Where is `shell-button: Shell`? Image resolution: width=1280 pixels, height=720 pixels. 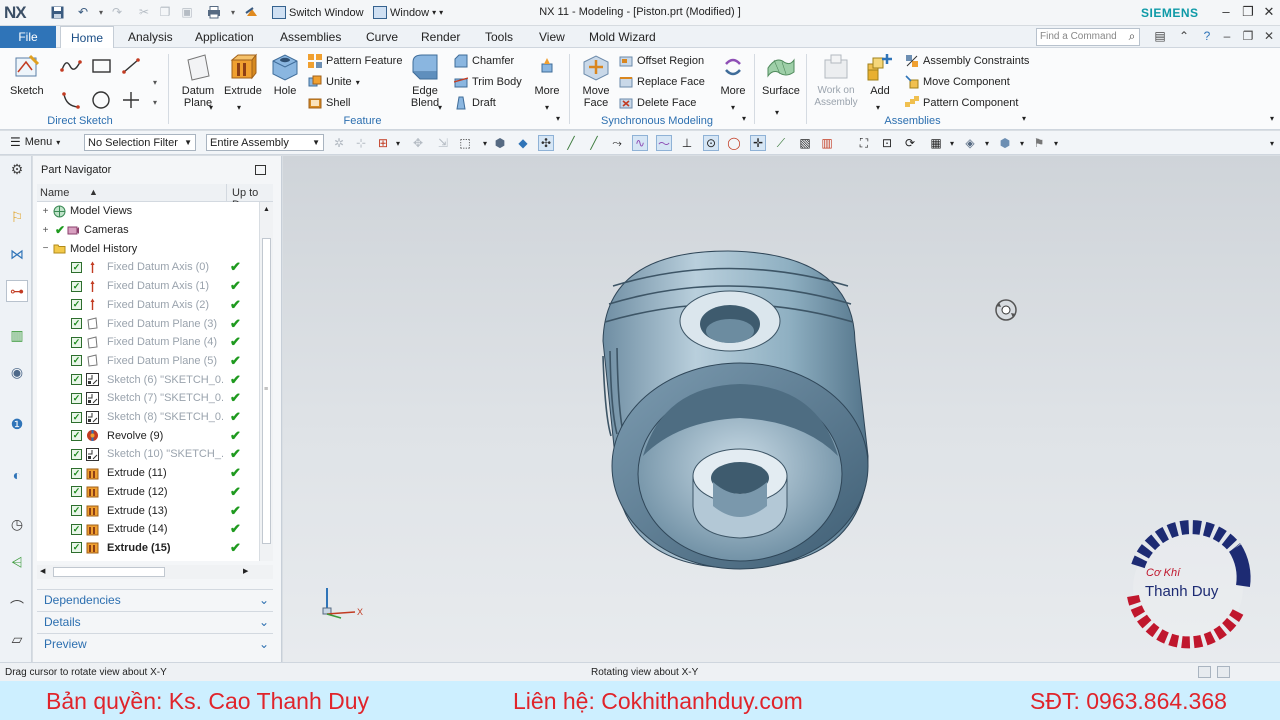 shell-button: Shell is located at coordinates (355, 103).